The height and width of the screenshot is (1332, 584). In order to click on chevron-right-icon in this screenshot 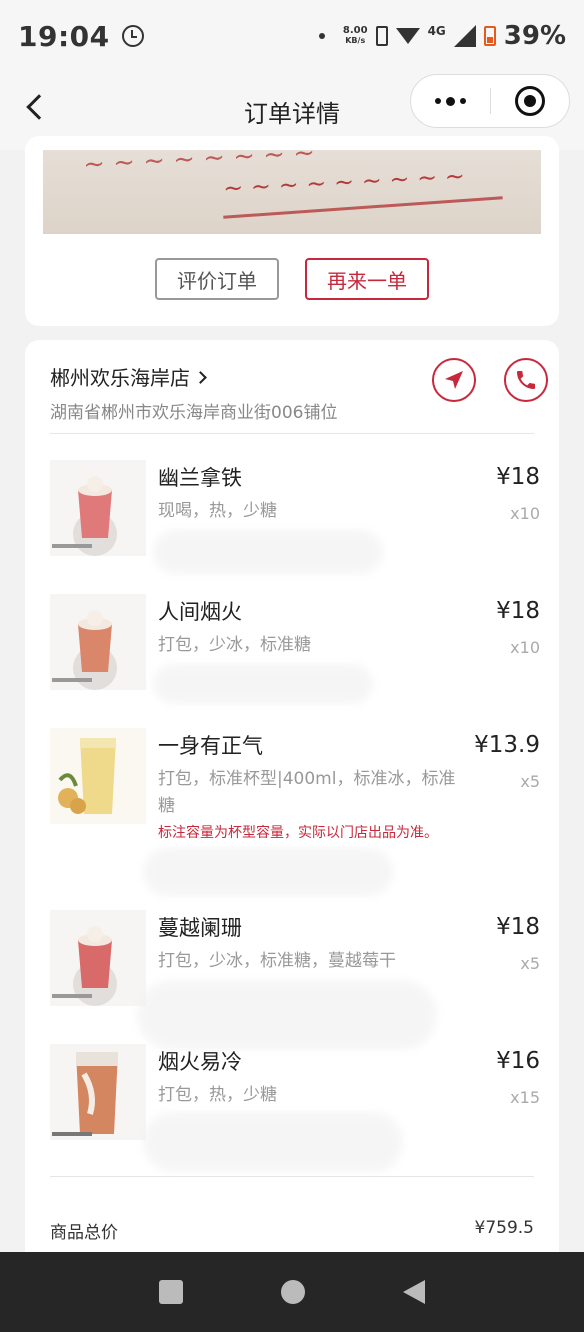, I will do `click(200, 377)`.